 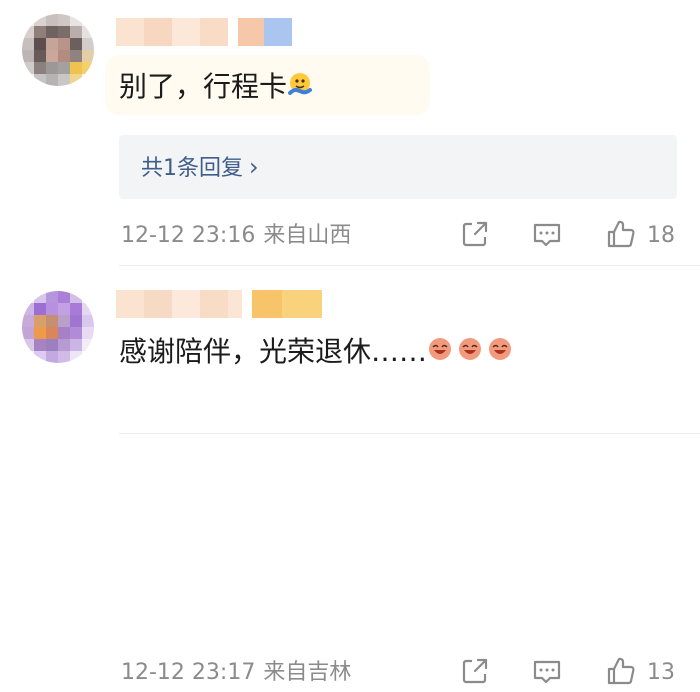 I want to click on laughing-emoji, so click(x=470, y=353).